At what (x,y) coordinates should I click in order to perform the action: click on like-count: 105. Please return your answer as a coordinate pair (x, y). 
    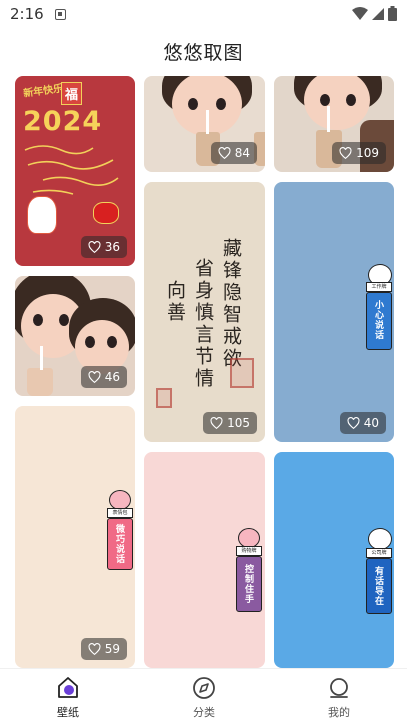
    Looking at the image, I should click on (238, 423).